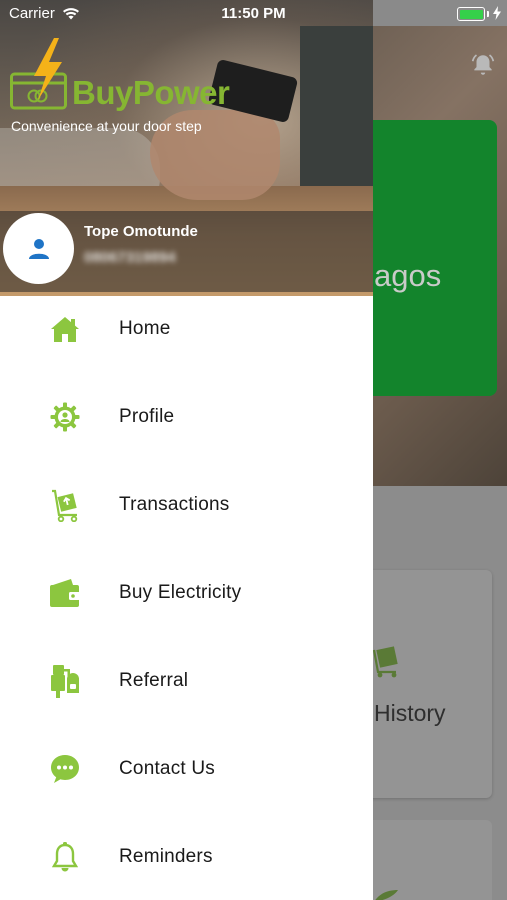 Image resolution: width=507 pixels, height=900 pixels. Describe the element at coordinates (471, 14) in the screenshot. I see `battery-icon` at that location.